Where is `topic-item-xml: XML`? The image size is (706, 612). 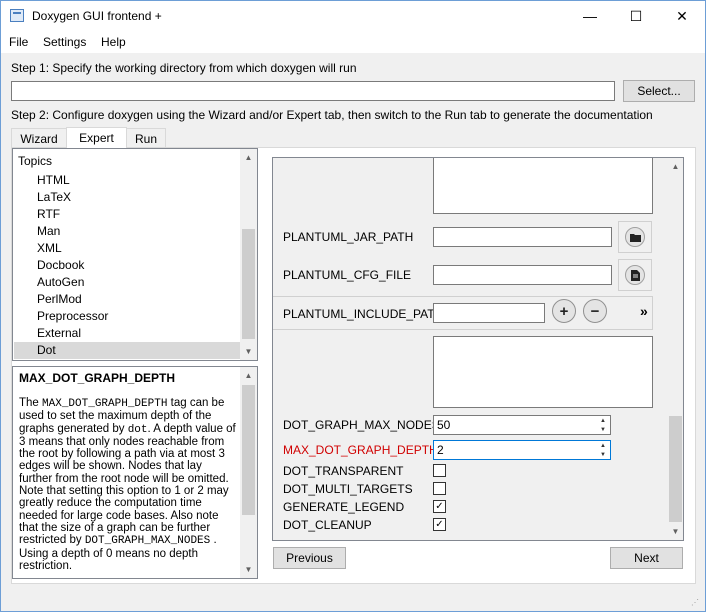
topic-item-xml: XML is located at coordinates (127, 248).